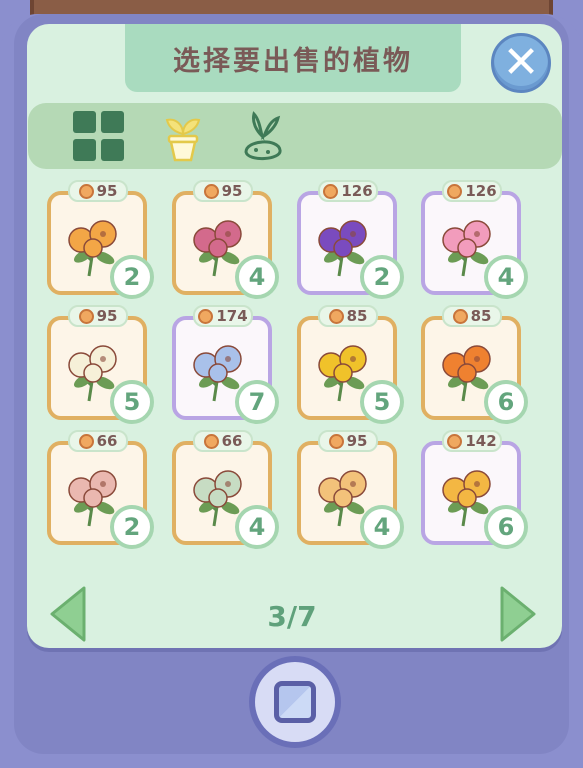  Describe the element at coordinates (99, 136) in the screenshot. I see `tab-all-grid-icon` at that location.